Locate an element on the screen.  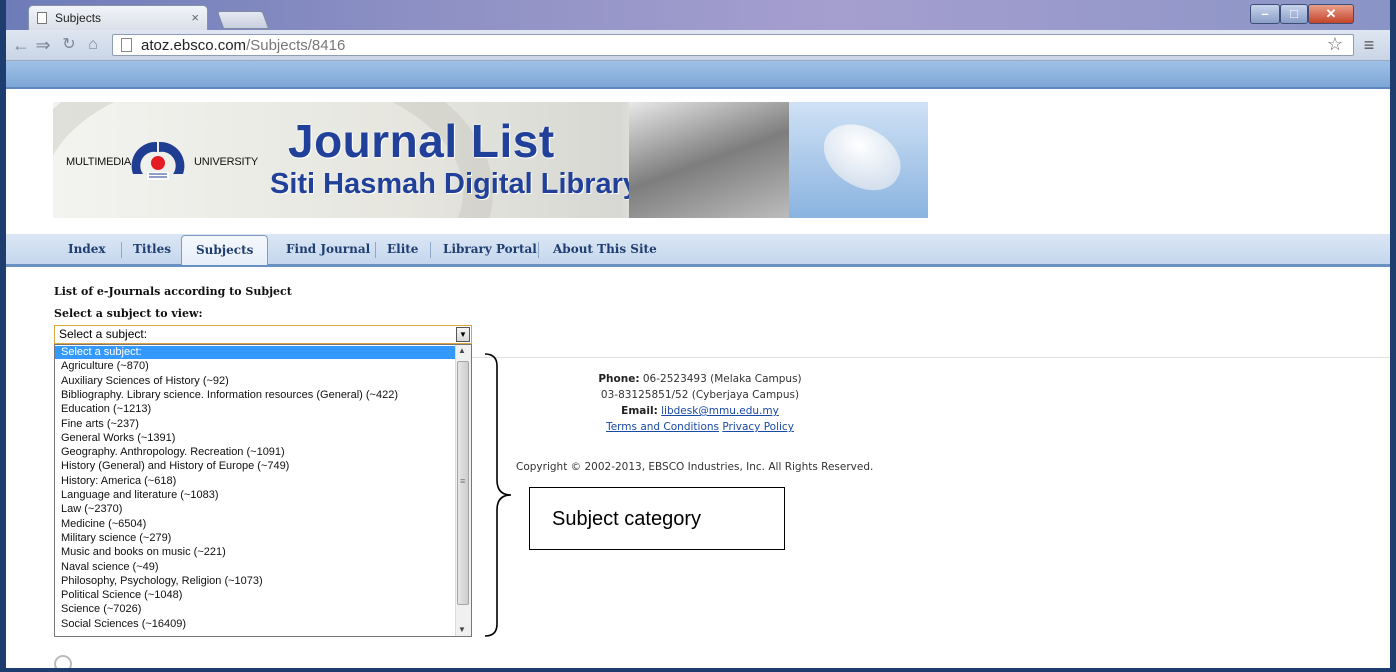
option-item: Philosophy, Psychology, Religion (~1073) is located at coordinates (257, 581).